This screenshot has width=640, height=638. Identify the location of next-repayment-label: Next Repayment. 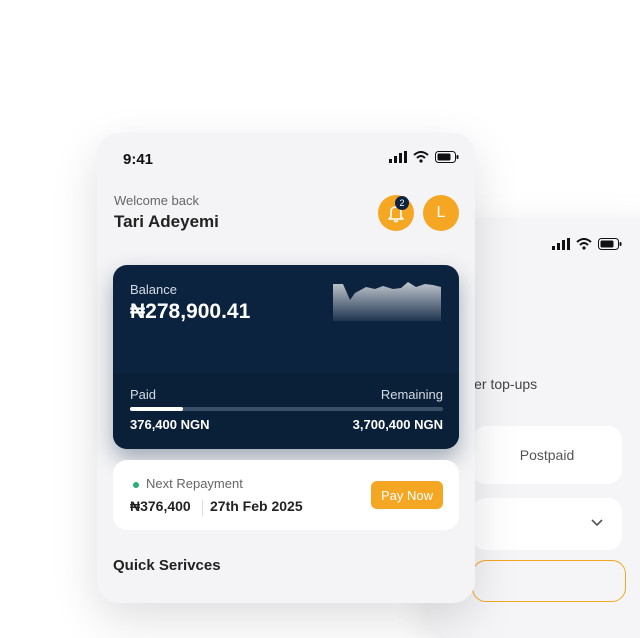
(194, 483).